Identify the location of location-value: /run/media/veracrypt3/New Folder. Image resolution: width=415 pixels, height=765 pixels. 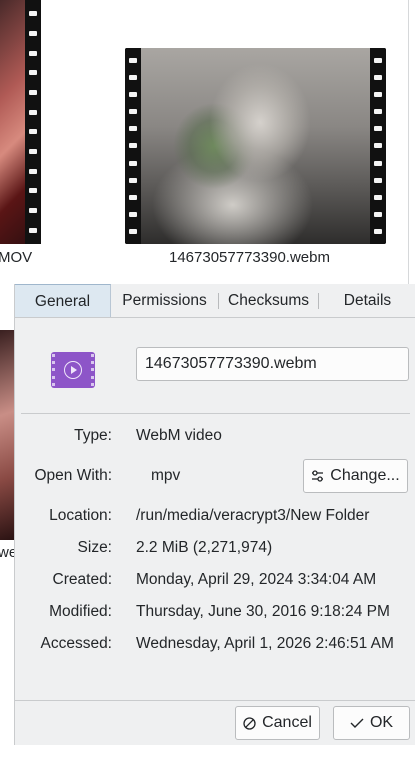
(253, 515).